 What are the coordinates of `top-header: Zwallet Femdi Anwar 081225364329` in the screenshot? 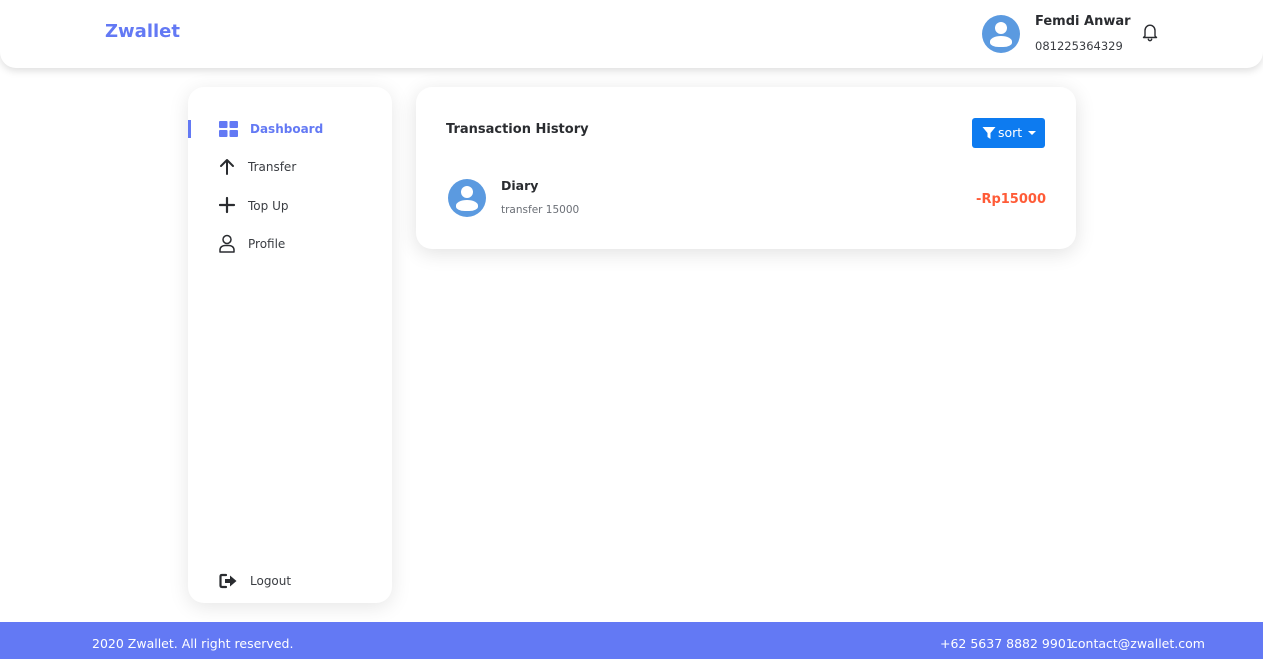 It's located at (631, 34).